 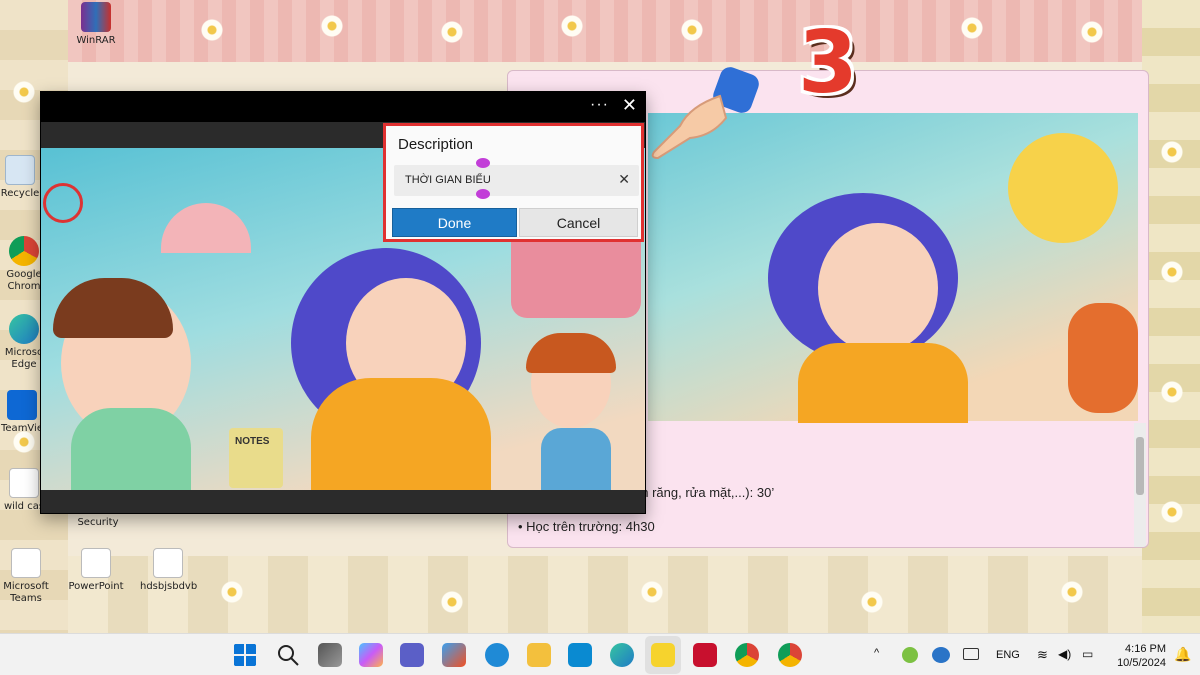 What do you see at coordinates (539, 655) in the screenshot?
I see `file-explorer-icon` at bounding box center [539, 655].